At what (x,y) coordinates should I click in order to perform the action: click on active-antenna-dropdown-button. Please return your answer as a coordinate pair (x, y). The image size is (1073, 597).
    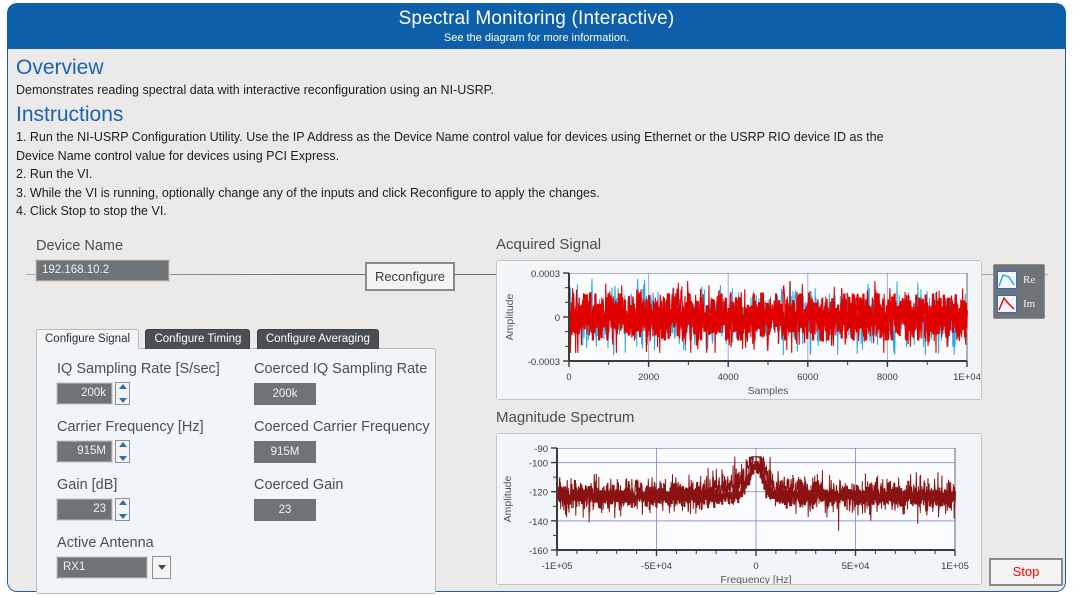
    Looking at the image, I should click on (161, 567).